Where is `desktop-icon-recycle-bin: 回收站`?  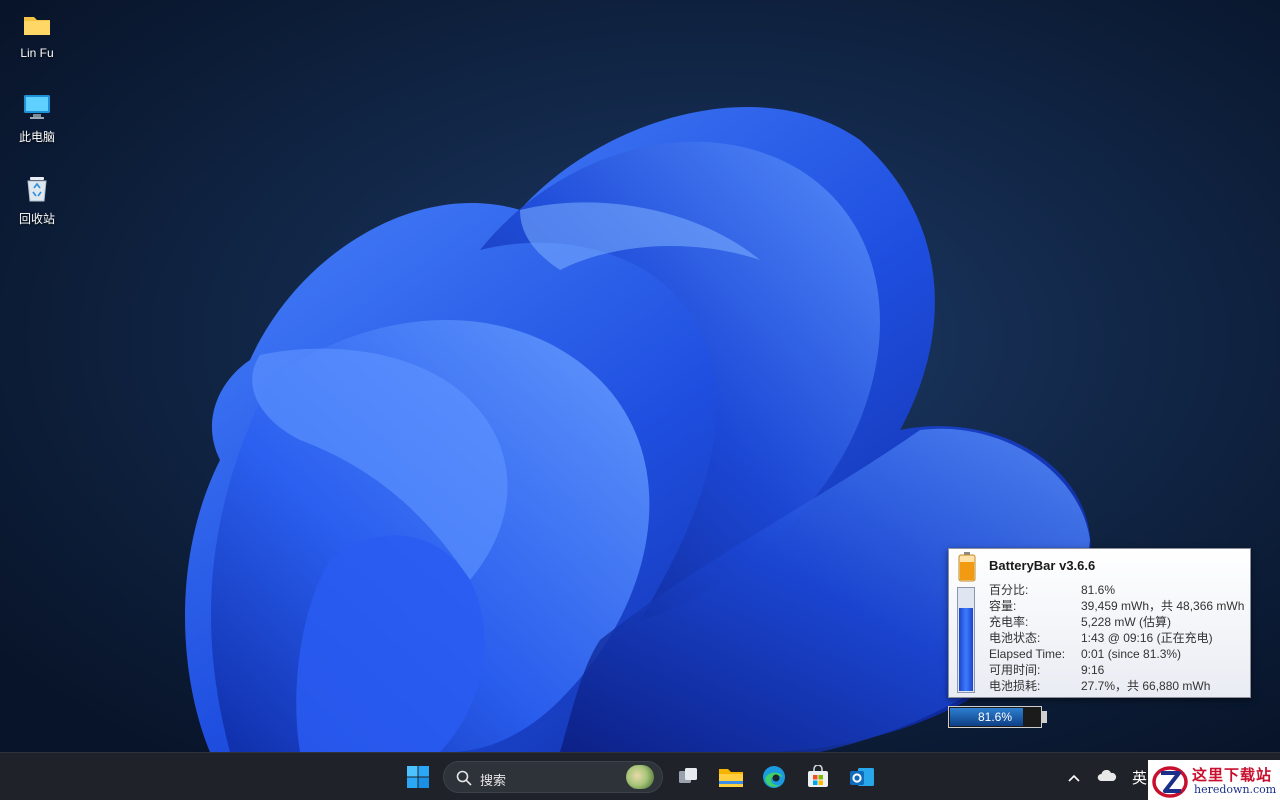 desktop-icon-recycle-bin: 回收站 is located at coordinates (37, 200).